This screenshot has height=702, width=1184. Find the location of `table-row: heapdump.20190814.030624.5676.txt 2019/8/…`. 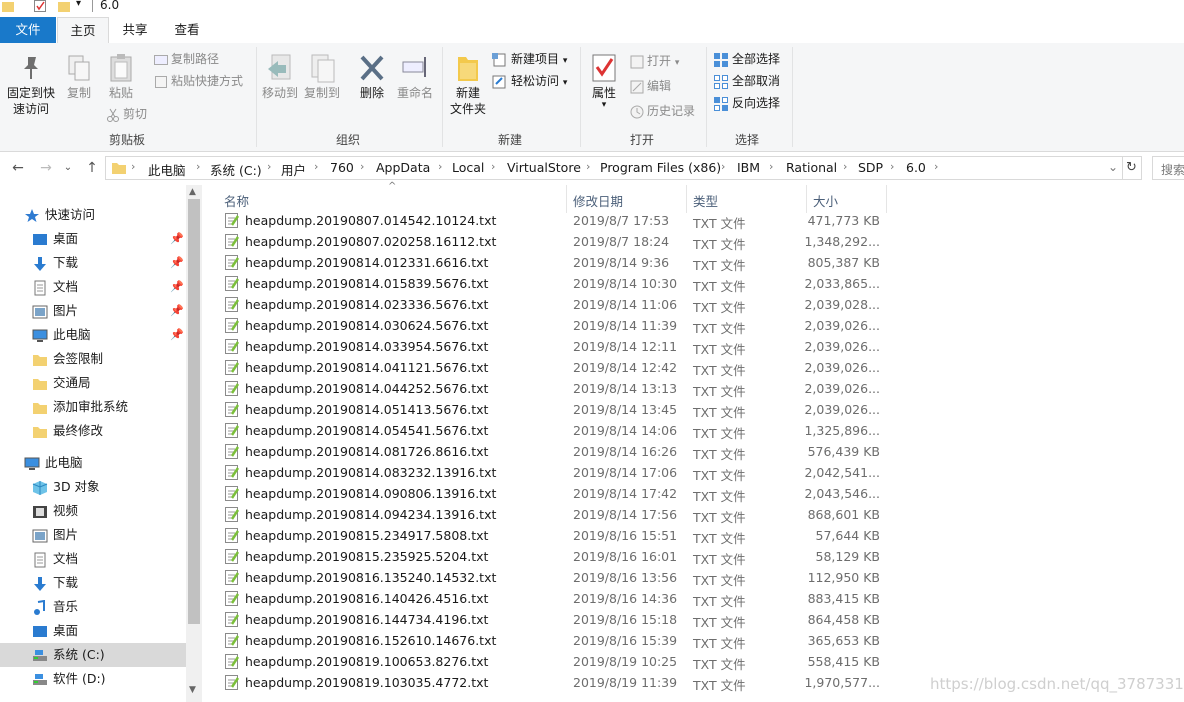

table-row: heapdump.20190814.030624.5676.txt 2019/8/… is located at coordinates (552, 325).